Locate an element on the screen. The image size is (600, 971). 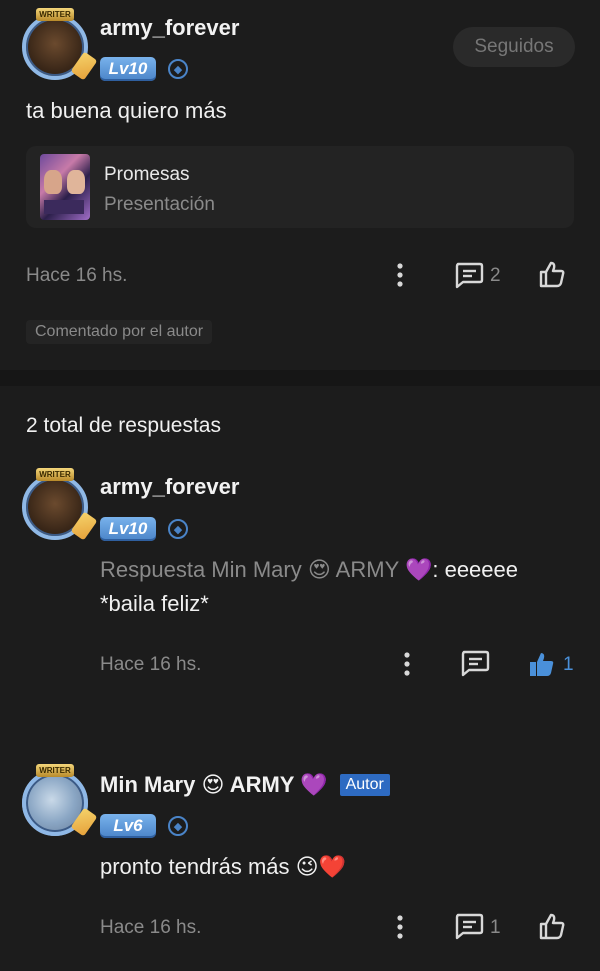
level-badge: Lv6 is located at coordinates (128, 826).